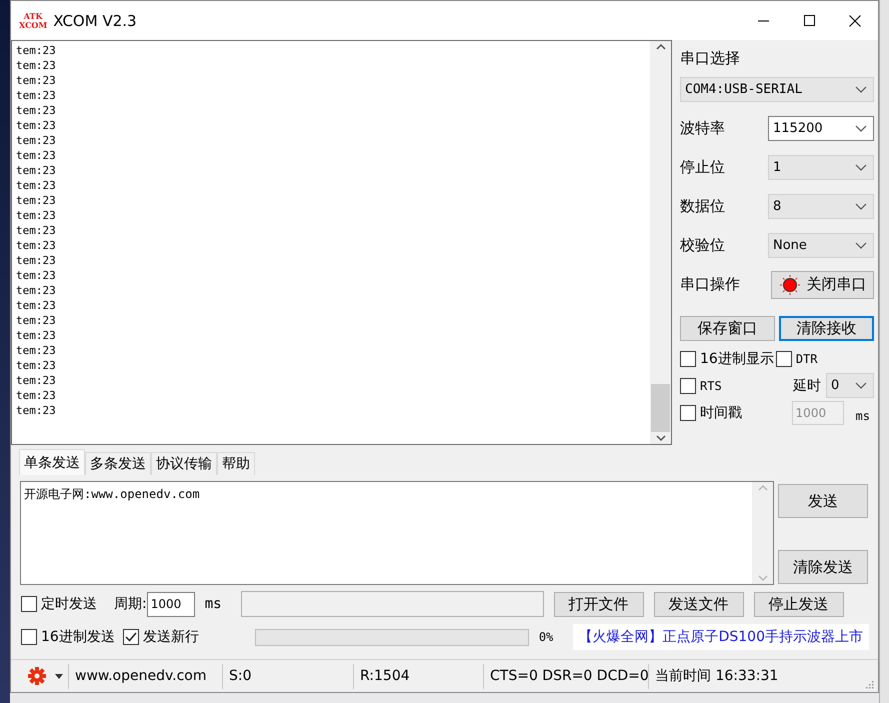  Describe the element at coordinates (546, 637) in the screenshot. I see `progress-reading: 0%` at that location.